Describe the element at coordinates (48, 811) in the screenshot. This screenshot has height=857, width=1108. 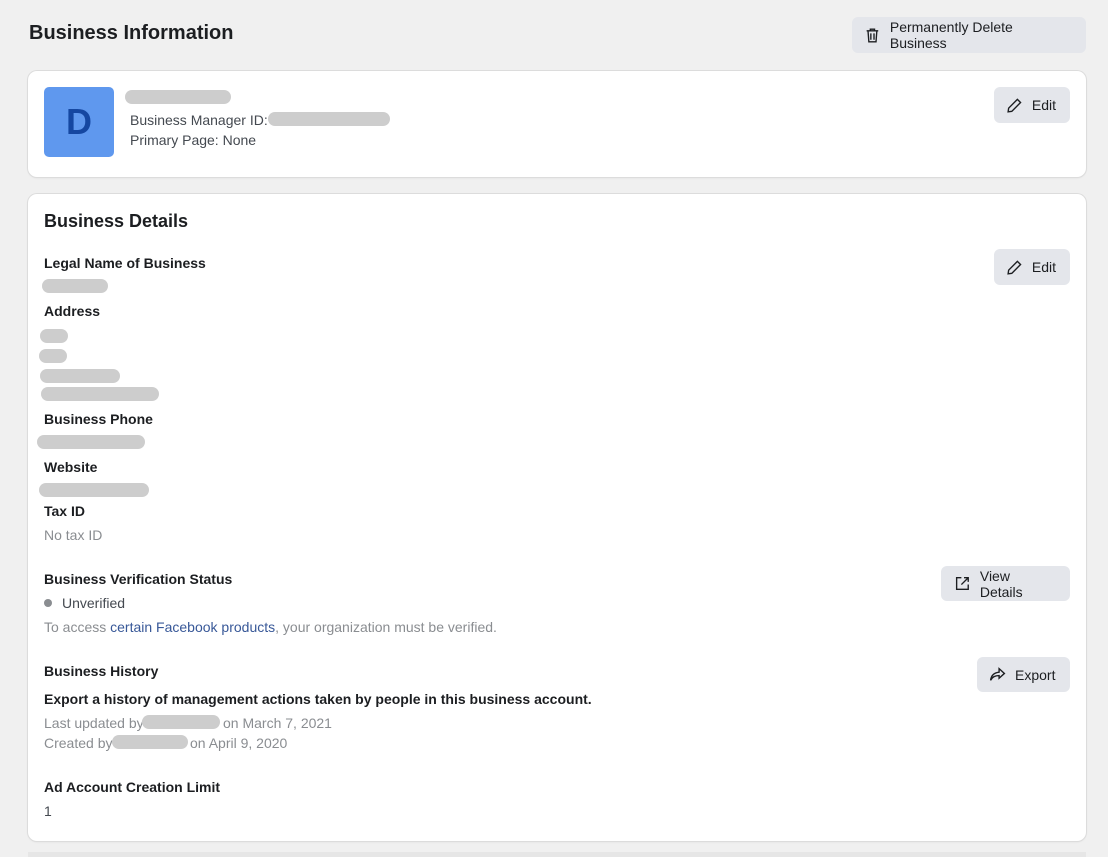
I see `ad-account-limit-value: 1` at that location.